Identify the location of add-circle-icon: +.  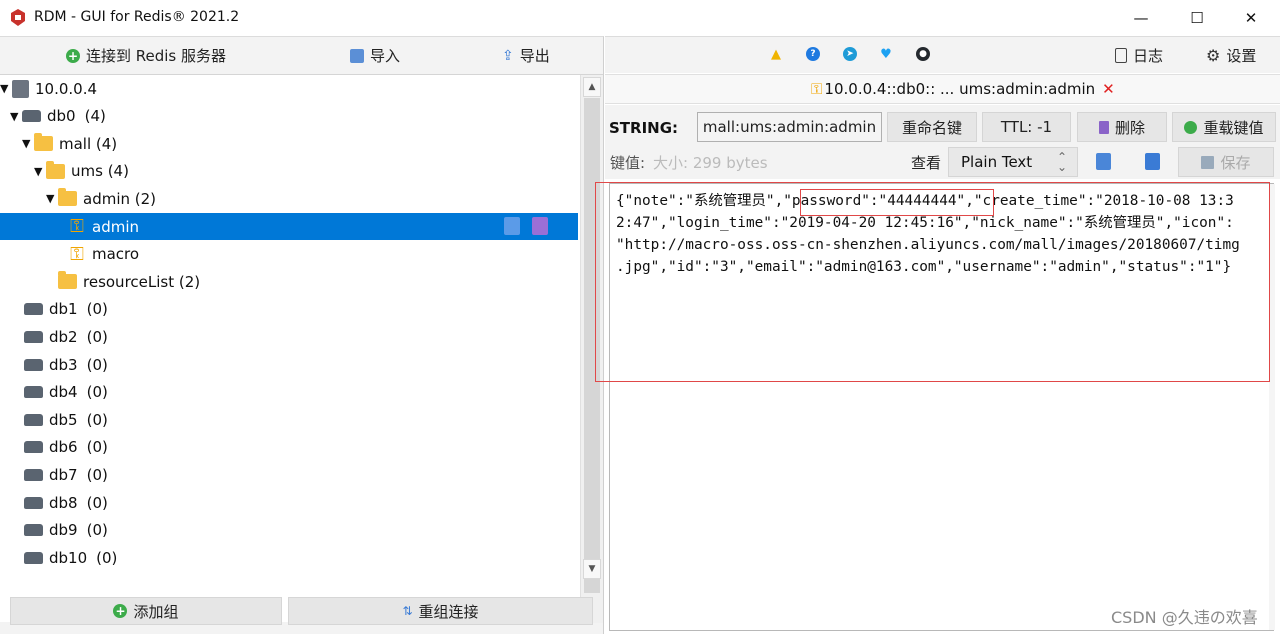
(73, 55).